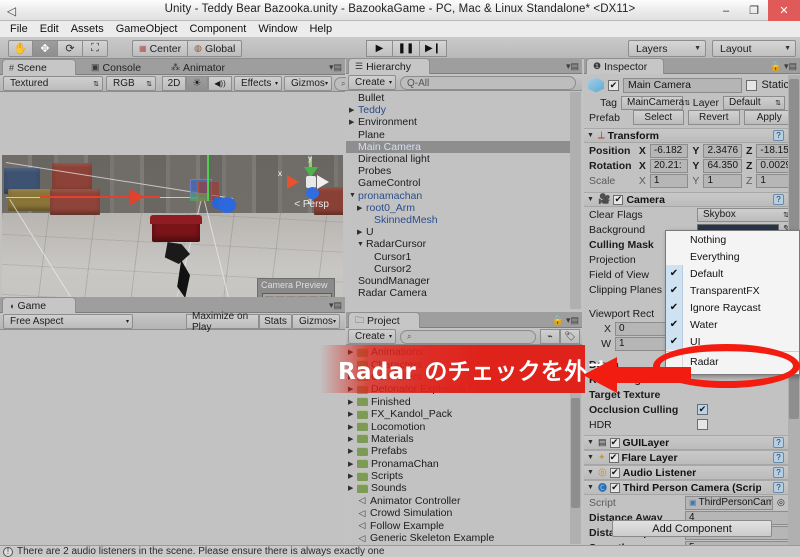  What do you see at coordinates (625, 66) in the screenshot?
I see `tab-inspector: ❶ Inspector` at bounding box center [625, 66].